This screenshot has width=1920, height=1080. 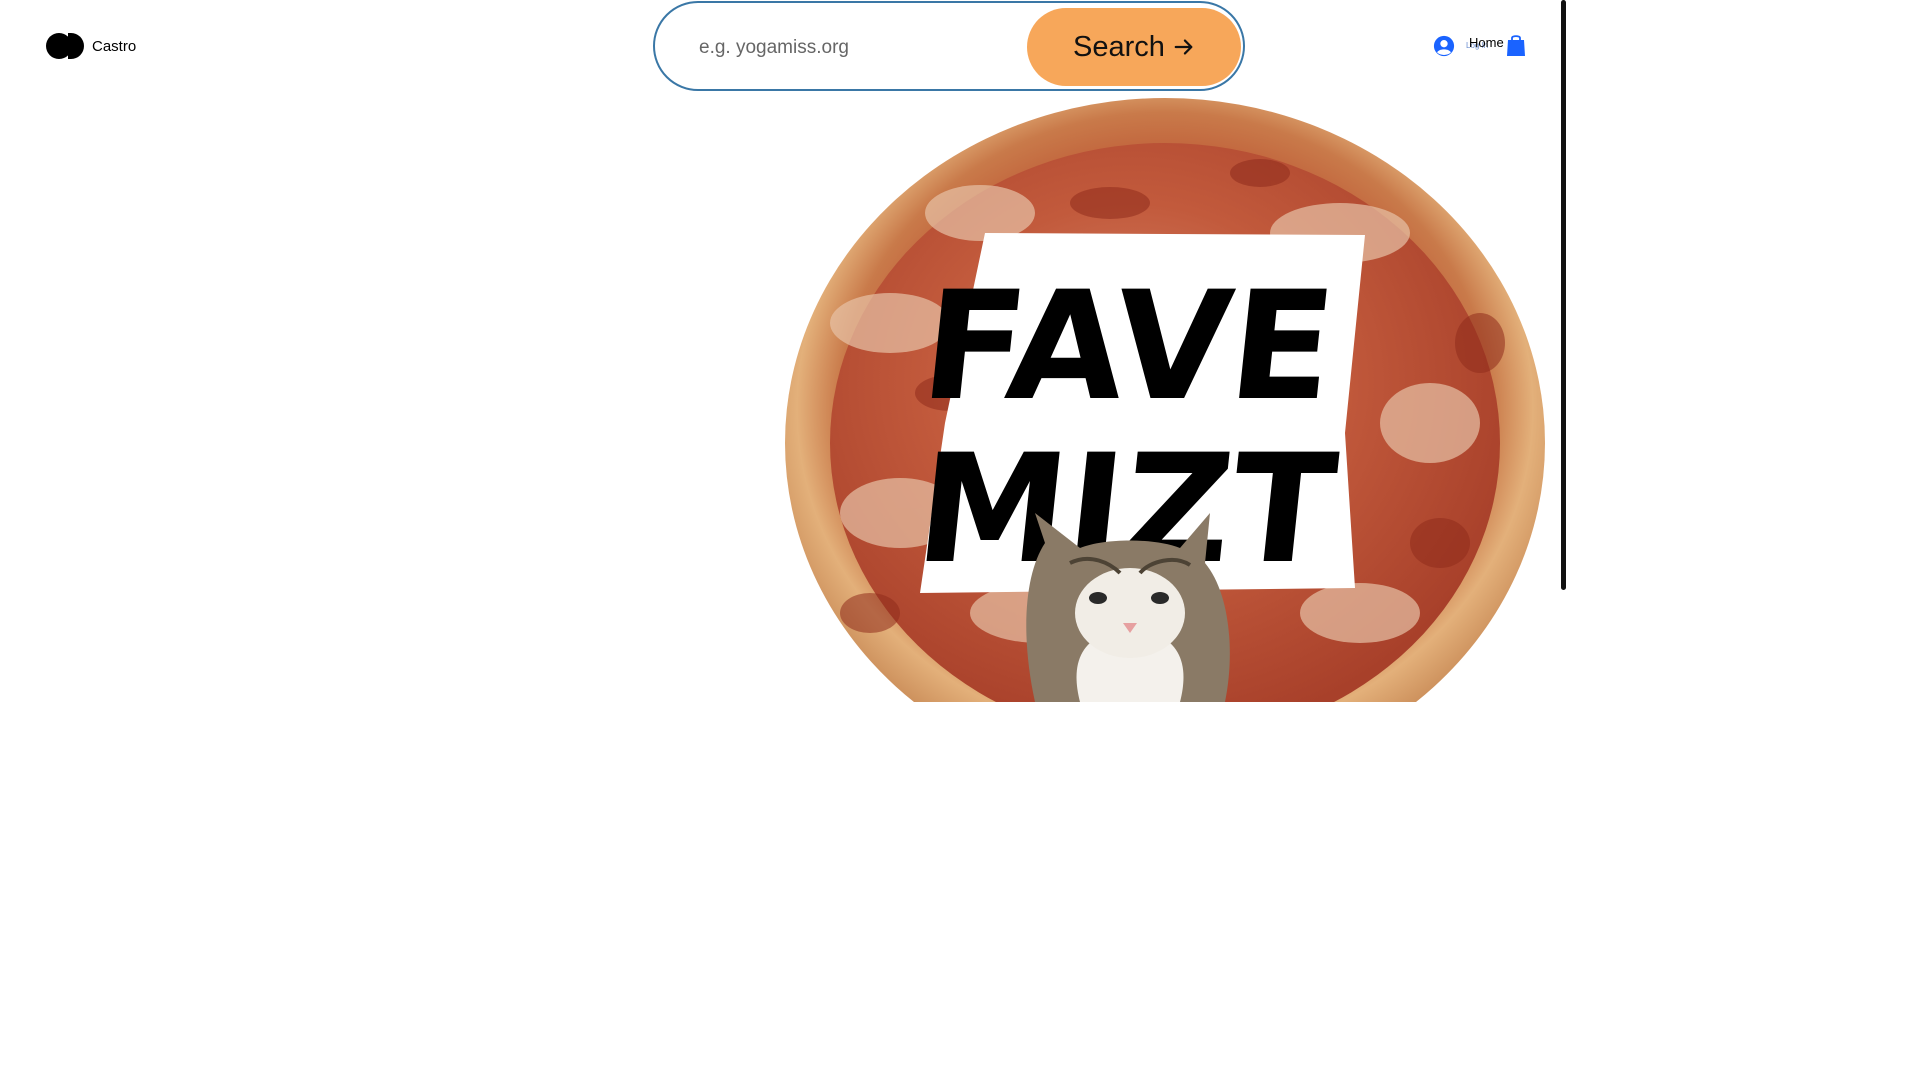 What do you see at coordinates (1128, 607) in the screenshot?
I see `cat` at bounding box center [1128, 607].